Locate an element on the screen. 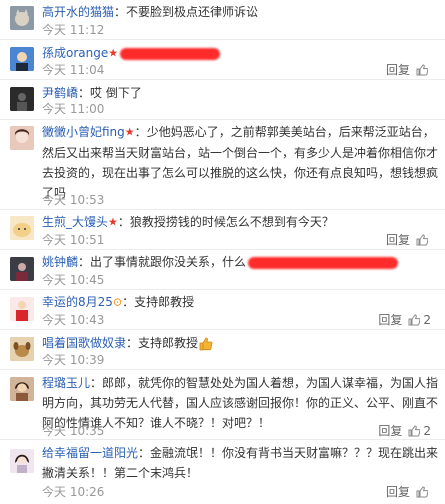 The width and height of the screenshot is (445, 504). username: 孫成orange is located at coordinates (75, 53).